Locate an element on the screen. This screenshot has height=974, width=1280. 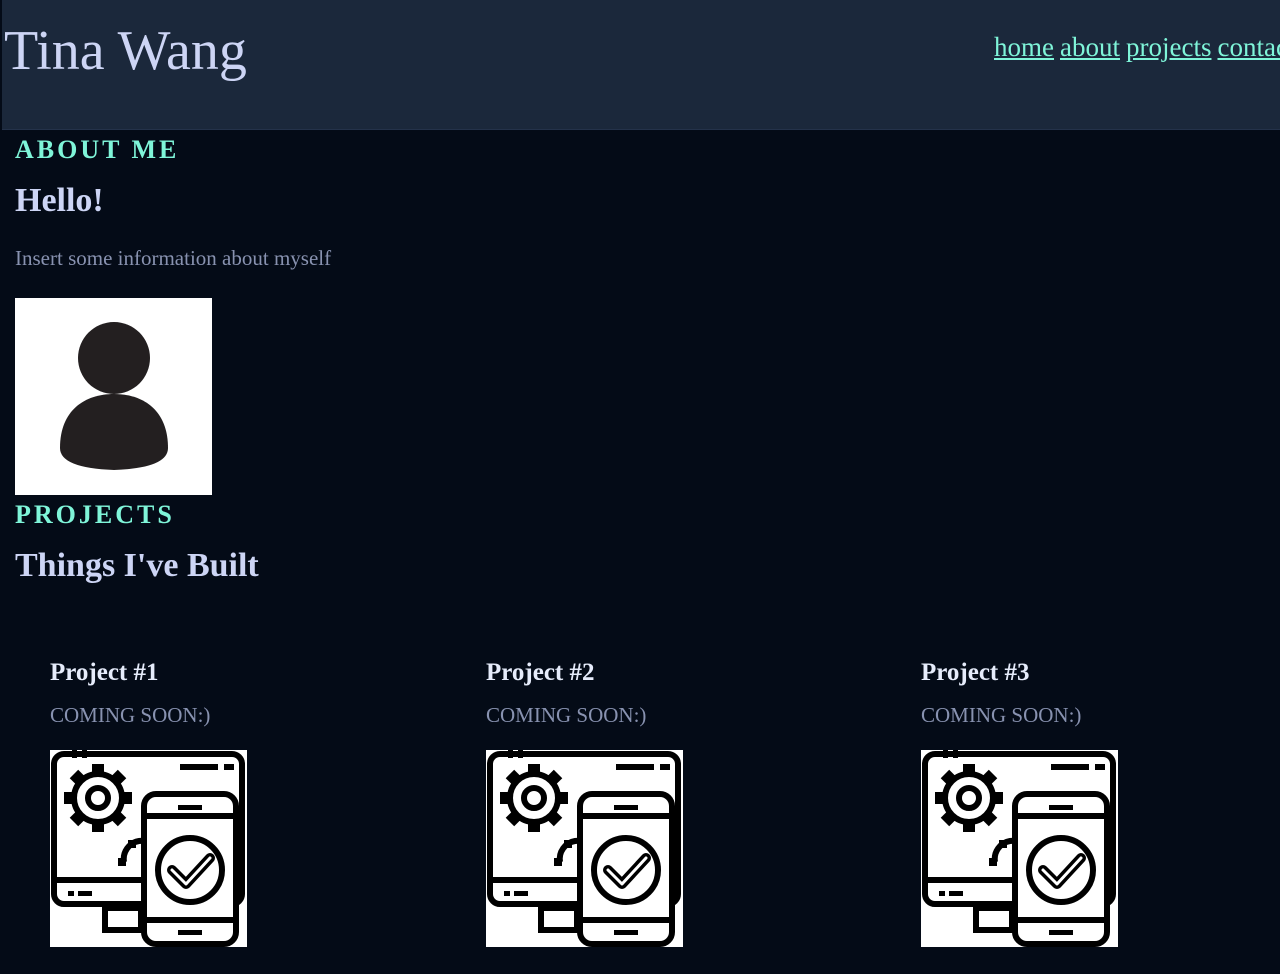
project-card: Project #2 COMING SOON:) is located at coordinates (611, 803).